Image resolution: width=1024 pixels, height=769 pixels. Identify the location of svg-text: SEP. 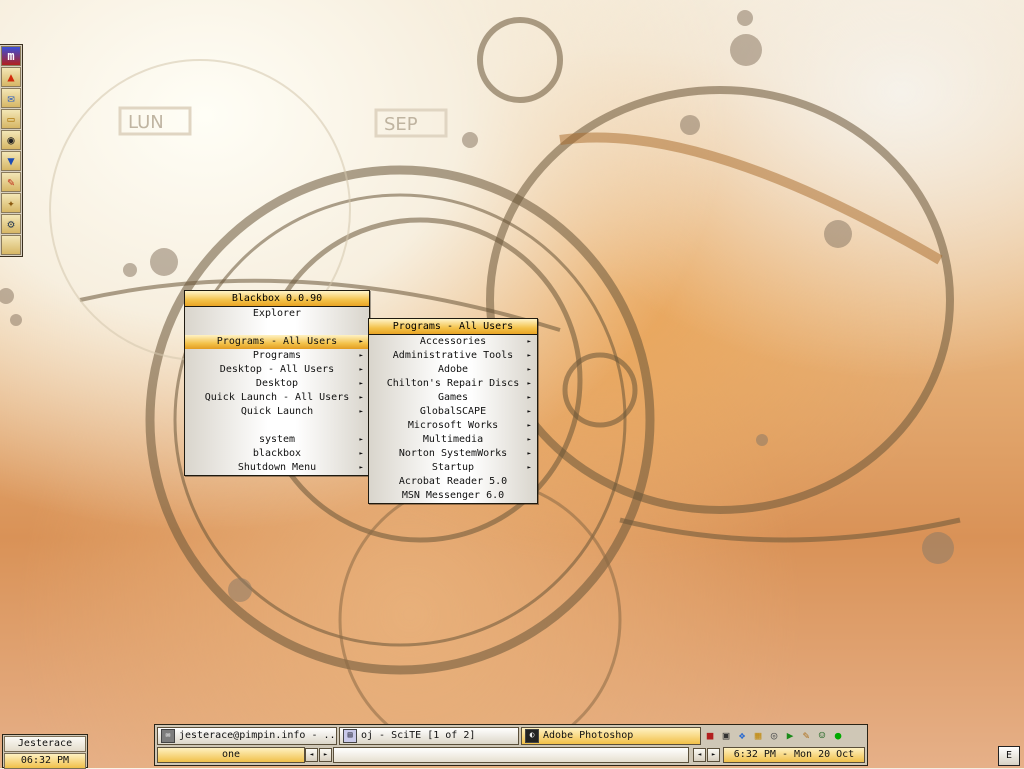
(401, 124).